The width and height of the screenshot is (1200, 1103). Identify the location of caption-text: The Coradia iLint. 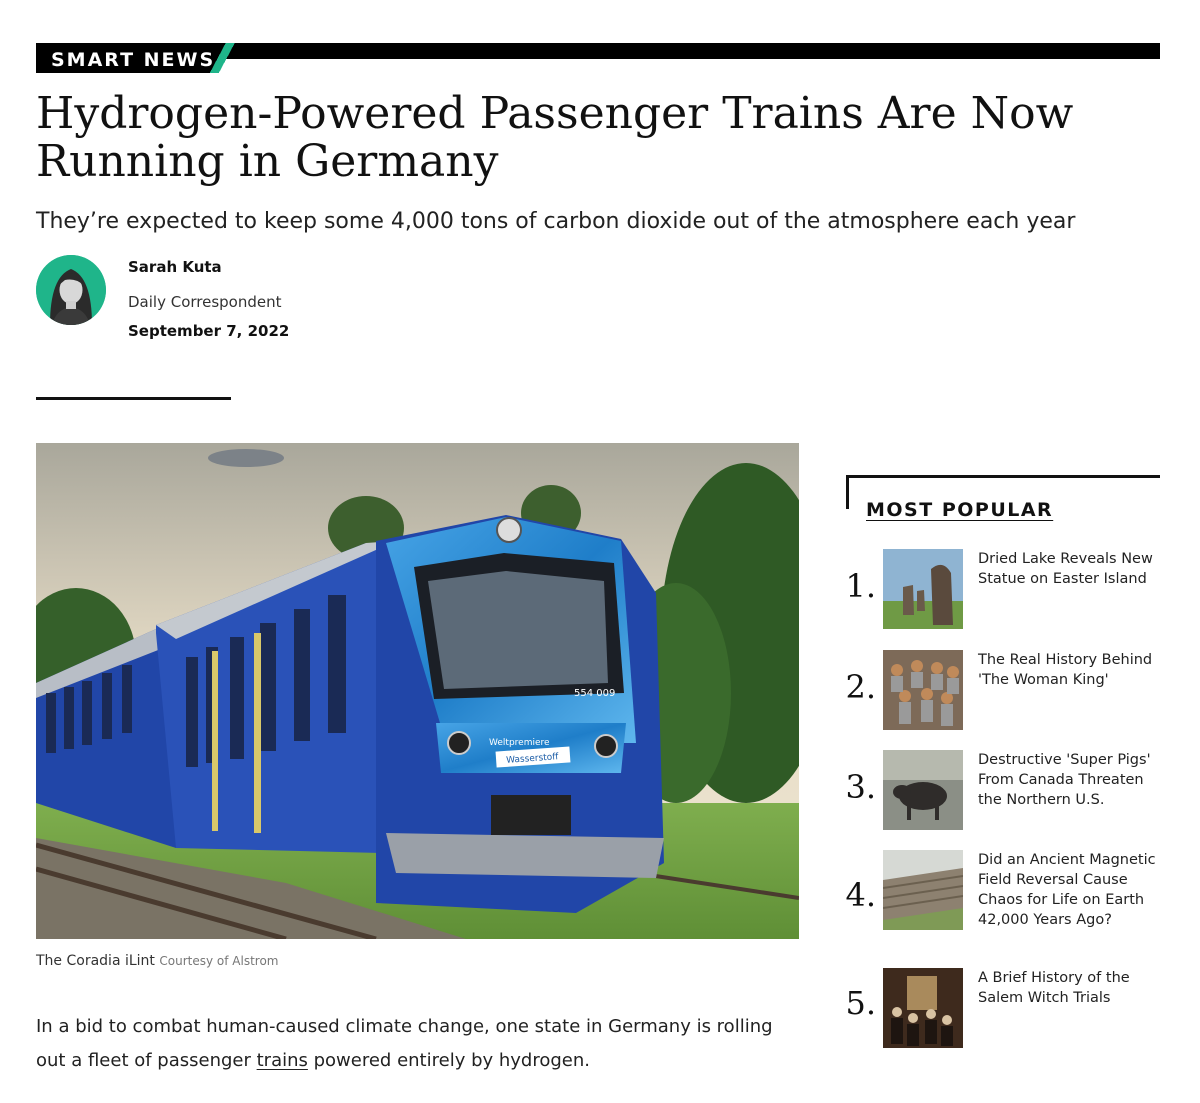
(95, 961).